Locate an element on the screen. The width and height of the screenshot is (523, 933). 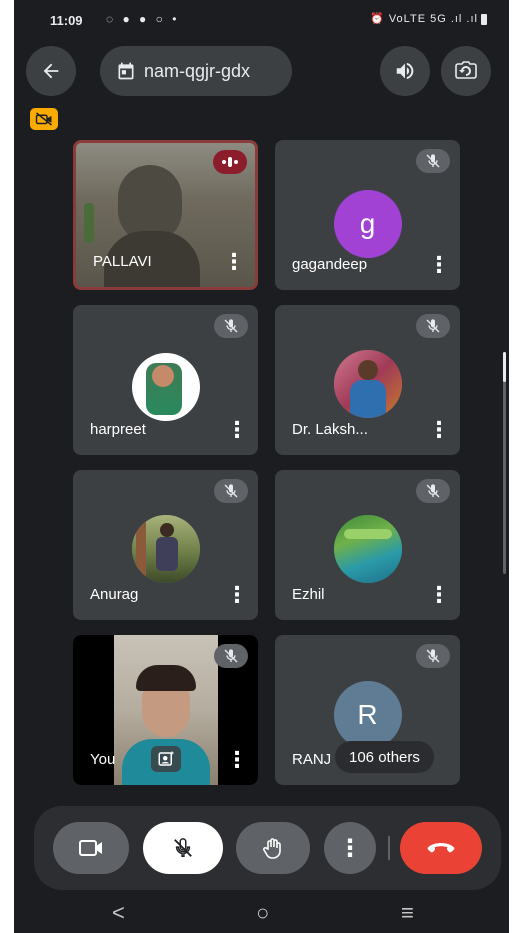
participant-name: You is located at coordinates (103, 759).